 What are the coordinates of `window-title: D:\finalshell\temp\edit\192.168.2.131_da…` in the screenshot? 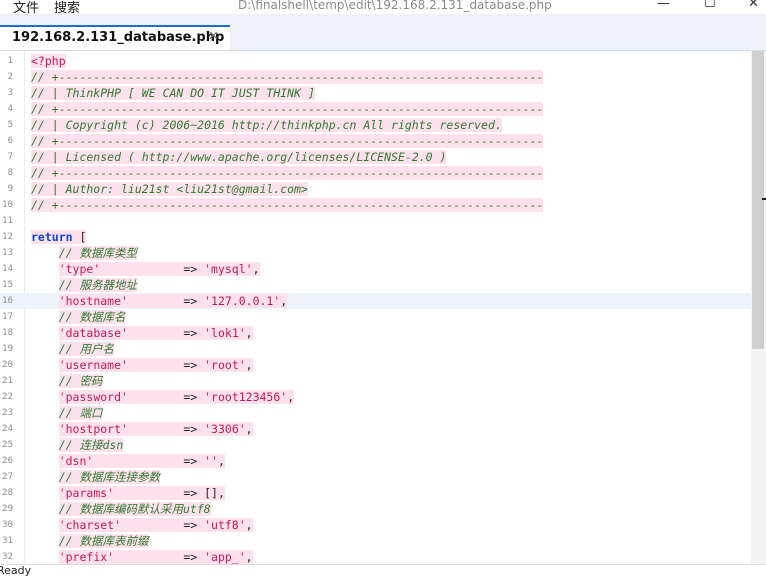 It's located at (395, 6).